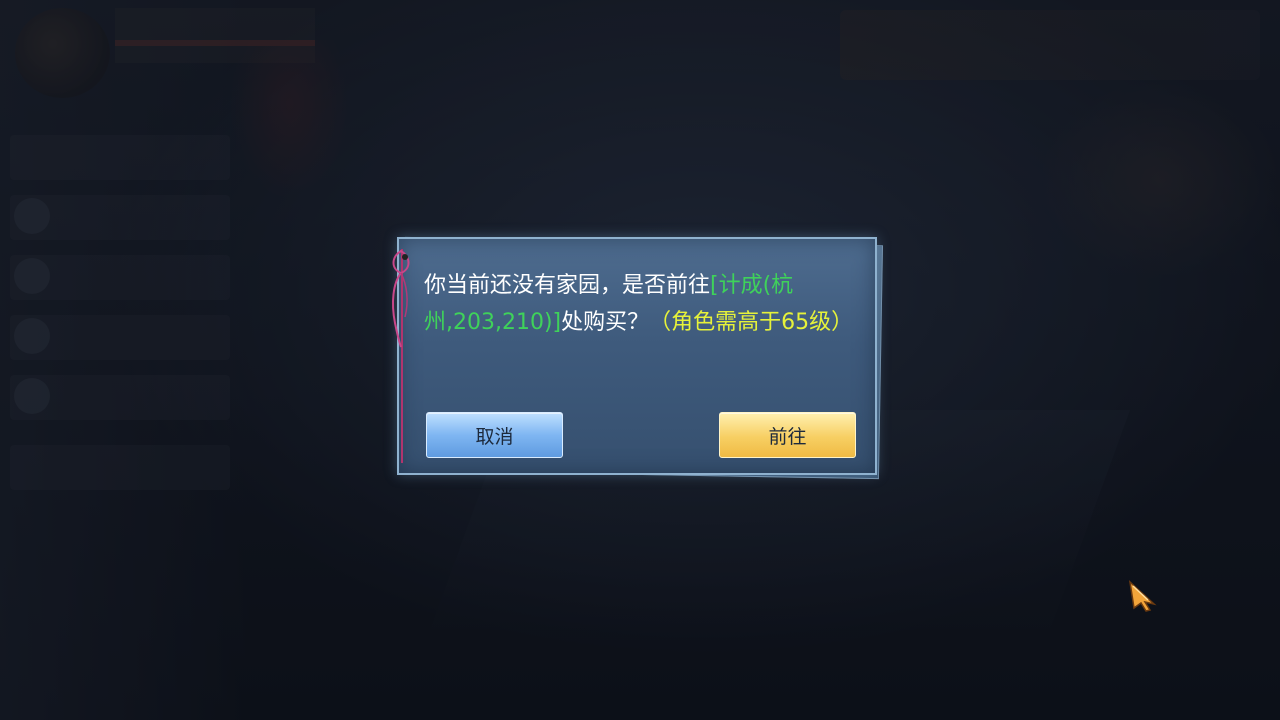  What do you see at coordinates (567, 285) in the screenshot?
I see `message-prefix: 你当前还没有家园，是否前往` at bounding box center [567, 285].